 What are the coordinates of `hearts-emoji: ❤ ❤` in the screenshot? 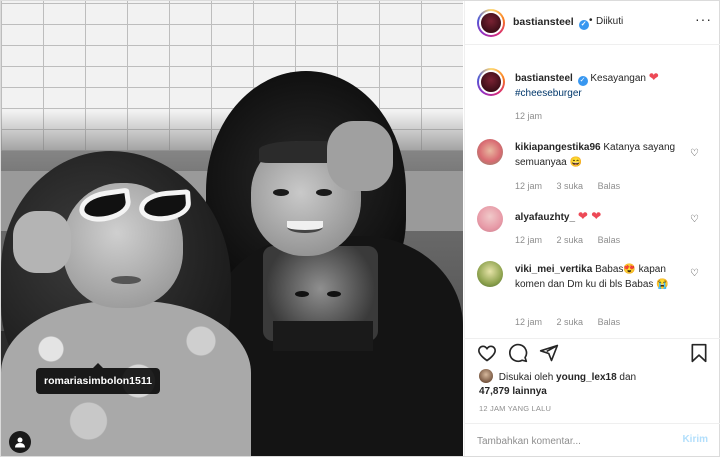 It's located at (589, 216).